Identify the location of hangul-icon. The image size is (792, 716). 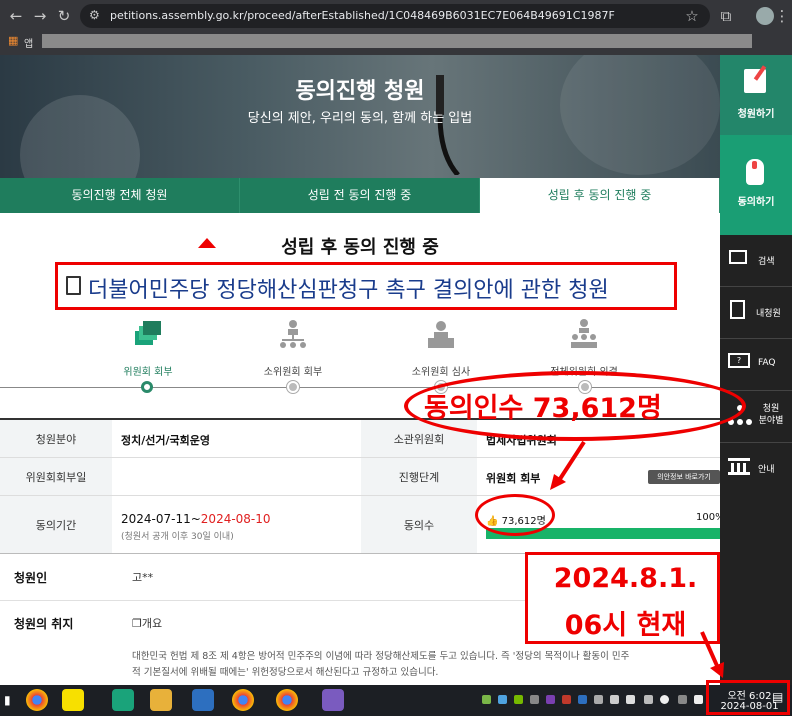
(203, 700).